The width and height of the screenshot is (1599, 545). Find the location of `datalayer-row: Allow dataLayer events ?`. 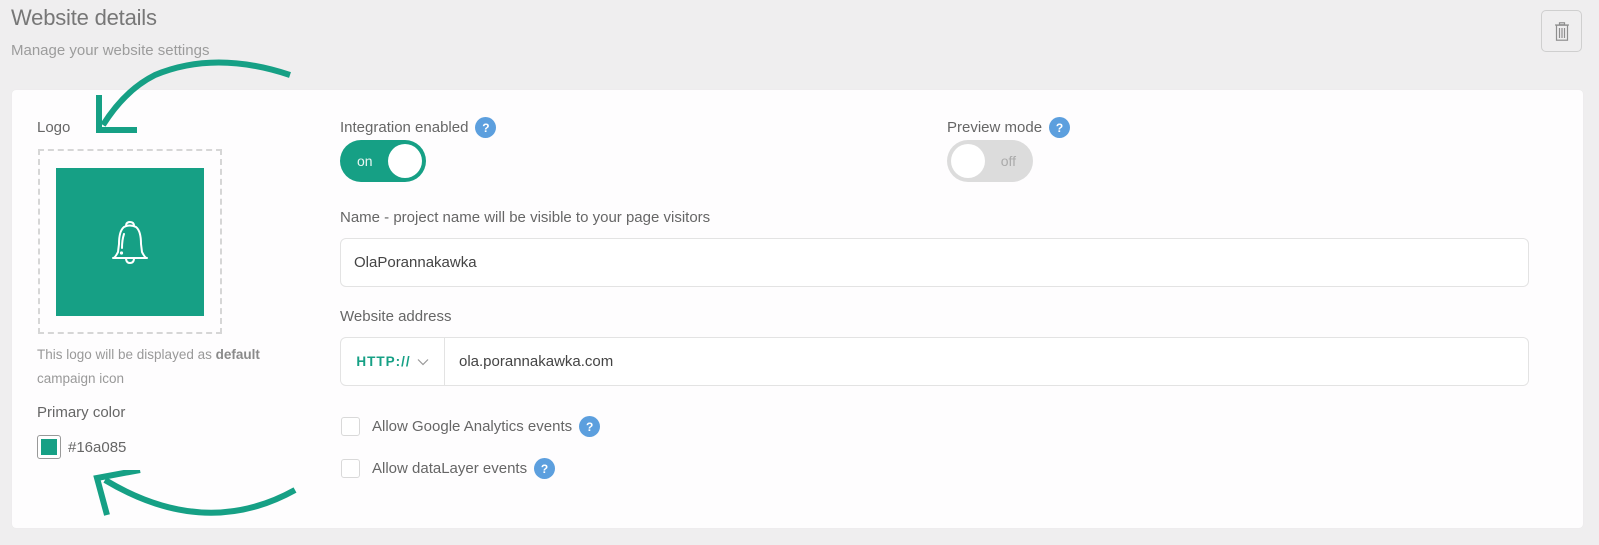

datalayer-row: Allow dataLayer events ? is located at coordinates (448, 468).